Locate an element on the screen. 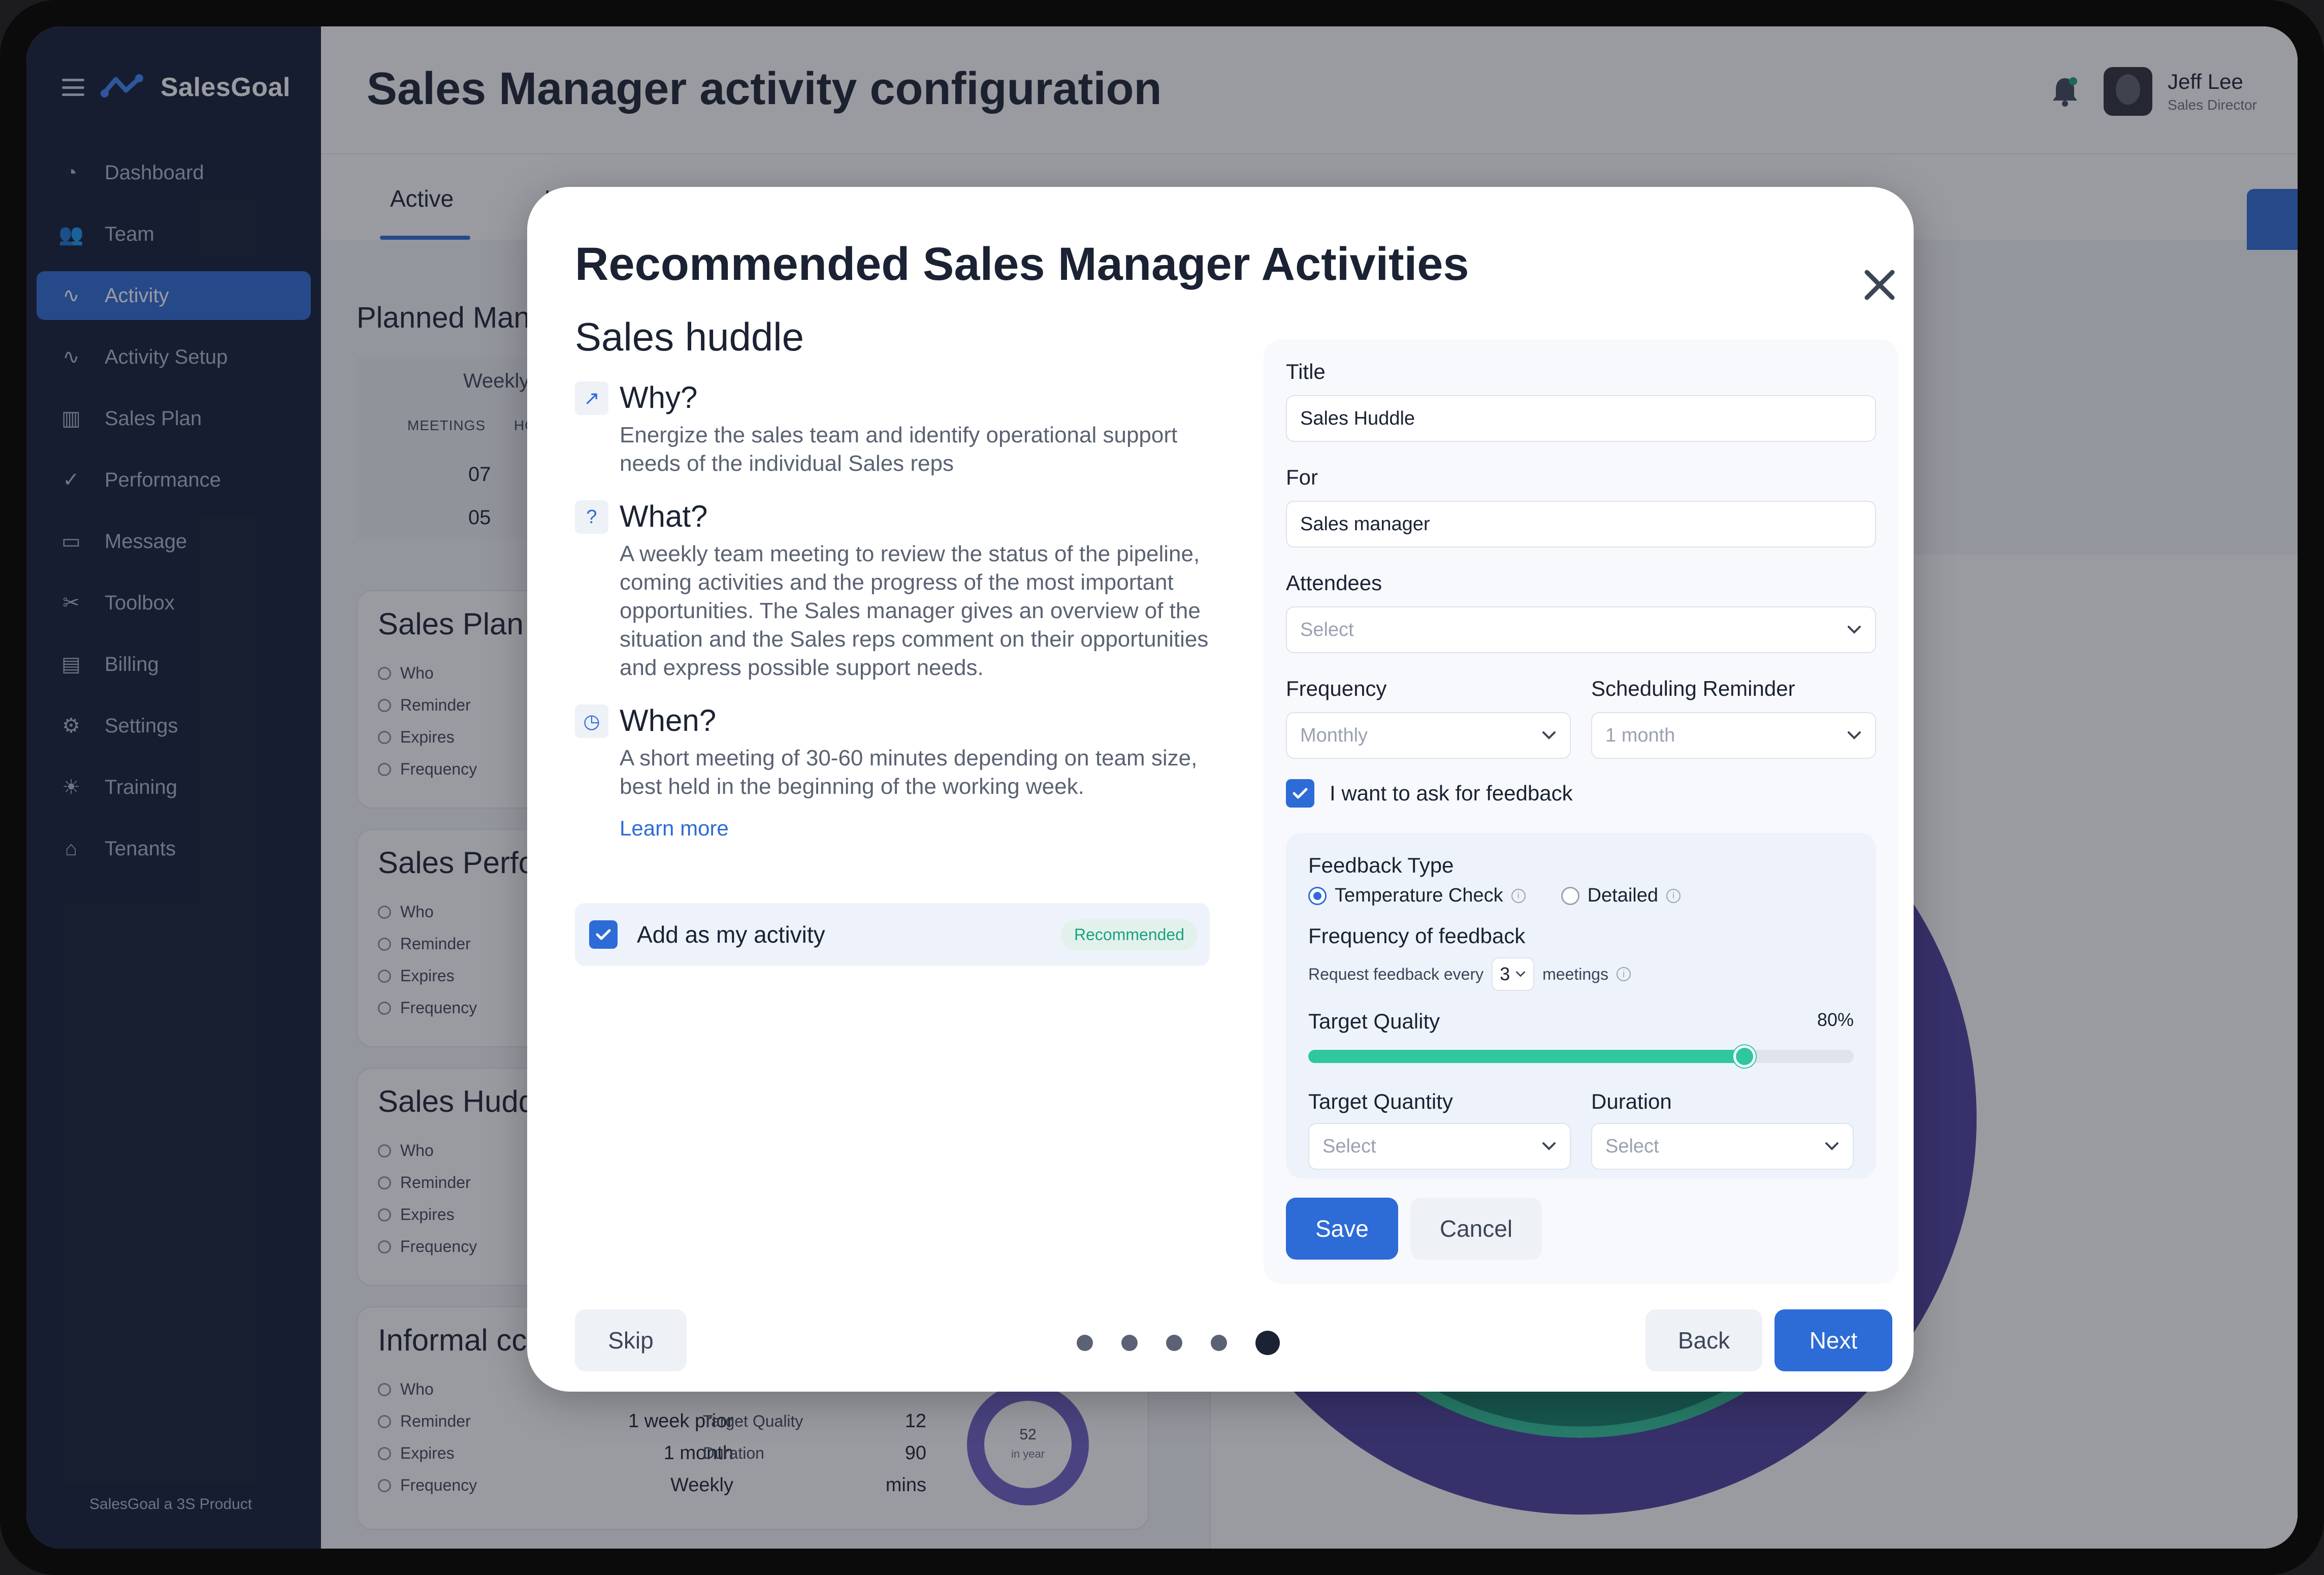 Image resolution: width=2324 pixels, height=1575 pixels. section-title: When? is located at coordinates (669, 720).